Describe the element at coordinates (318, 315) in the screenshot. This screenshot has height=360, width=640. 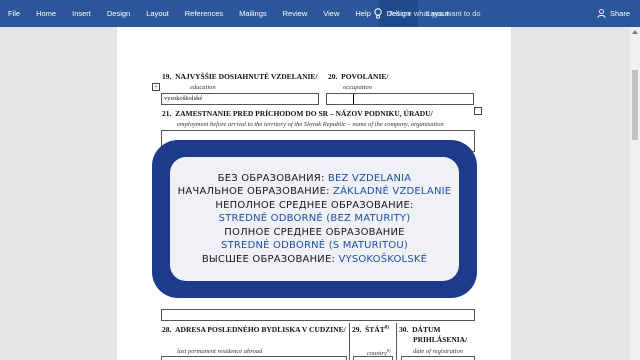
I see `form-field-box` at that location.